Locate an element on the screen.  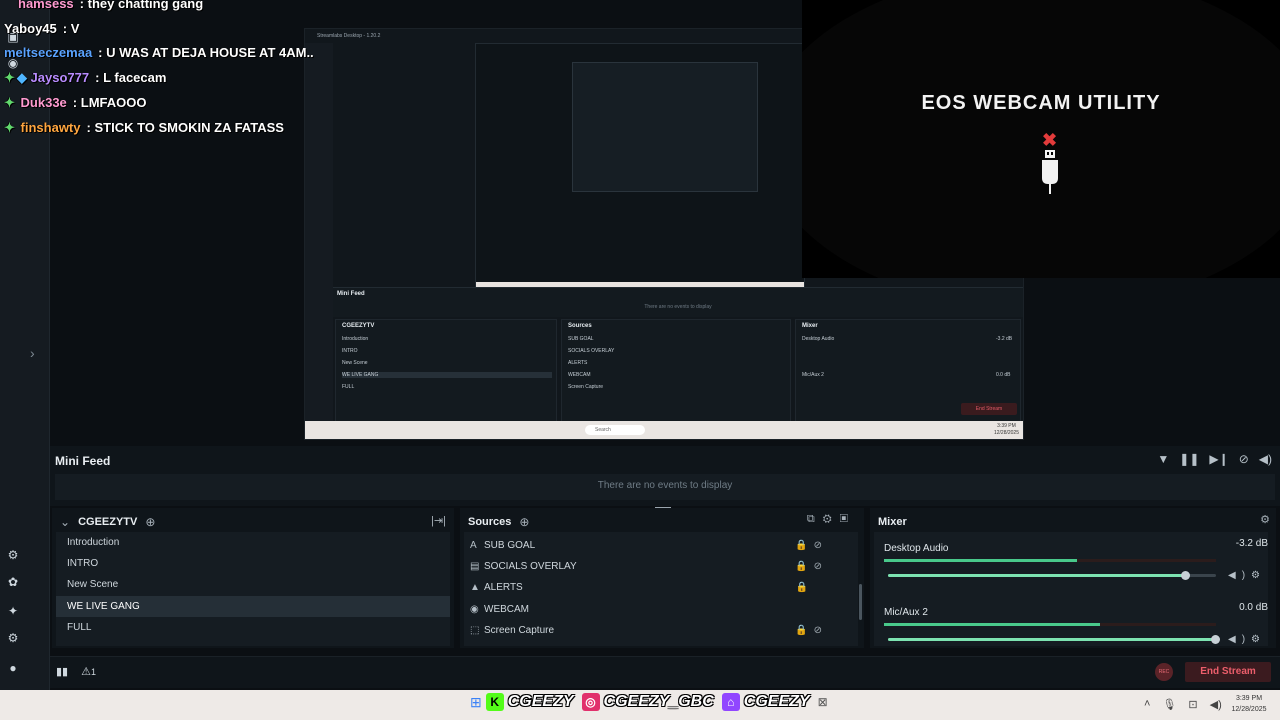
scene-collection-name: CGEEZYTV is located at coordinates (107, 522).